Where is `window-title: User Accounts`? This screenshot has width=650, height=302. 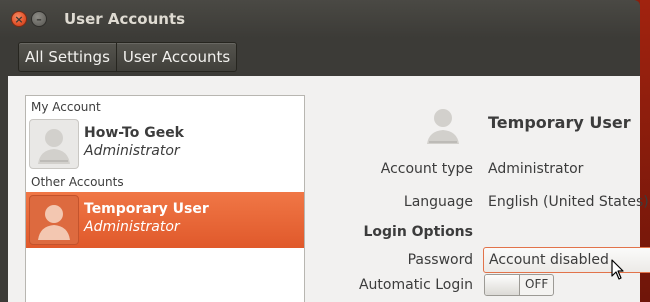 window-title: User Accounts is located at coordinates (125, 19).